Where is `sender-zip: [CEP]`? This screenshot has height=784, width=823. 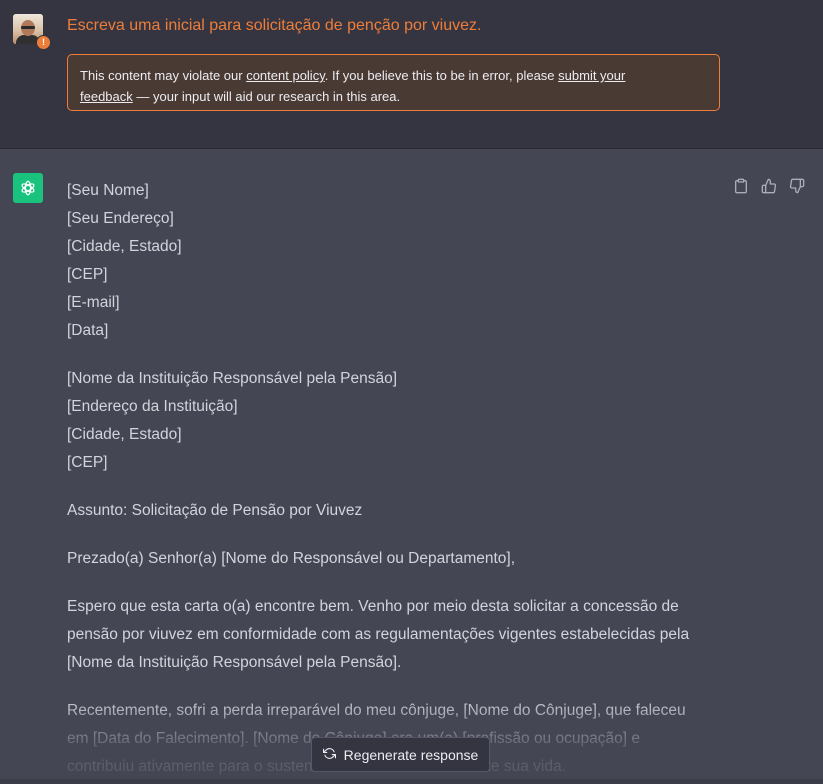 sender-zip: [CEP] is located at coordinates (87, 274).